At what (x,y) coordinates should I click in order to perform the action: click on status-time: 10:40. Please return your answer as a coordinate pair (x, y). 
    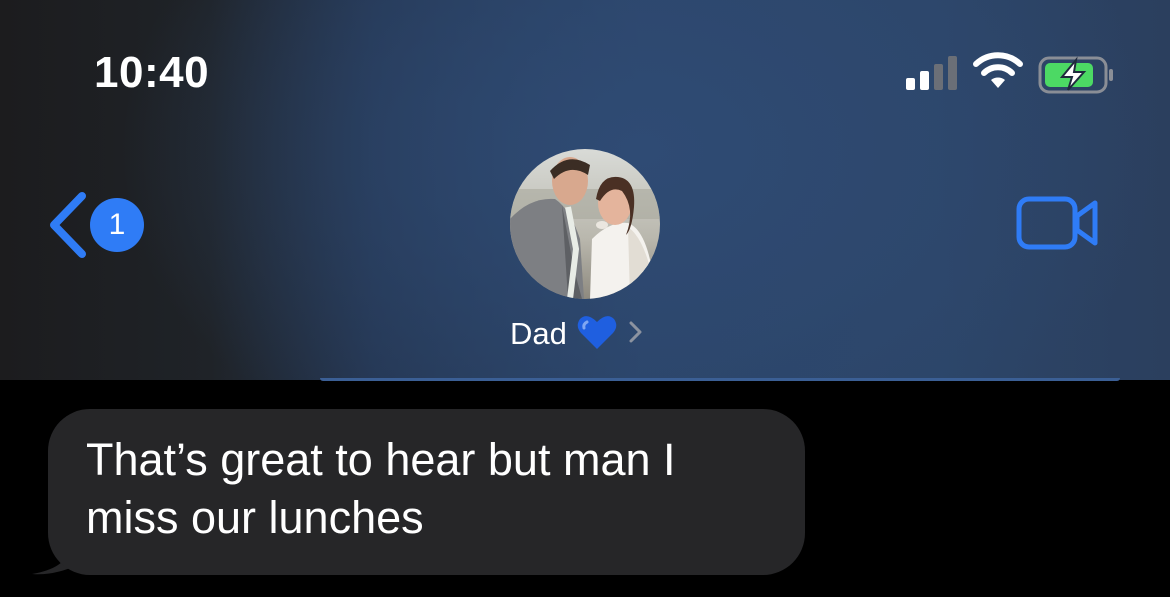
    Looking at the image, I should click on (152, 72).